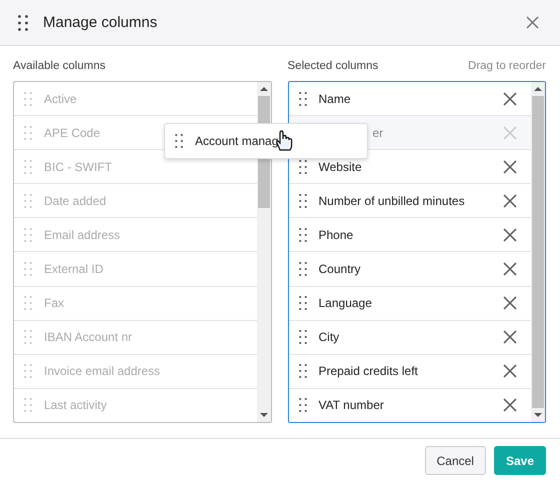  I want to click on list-label: Available columns, so click(59, 67).